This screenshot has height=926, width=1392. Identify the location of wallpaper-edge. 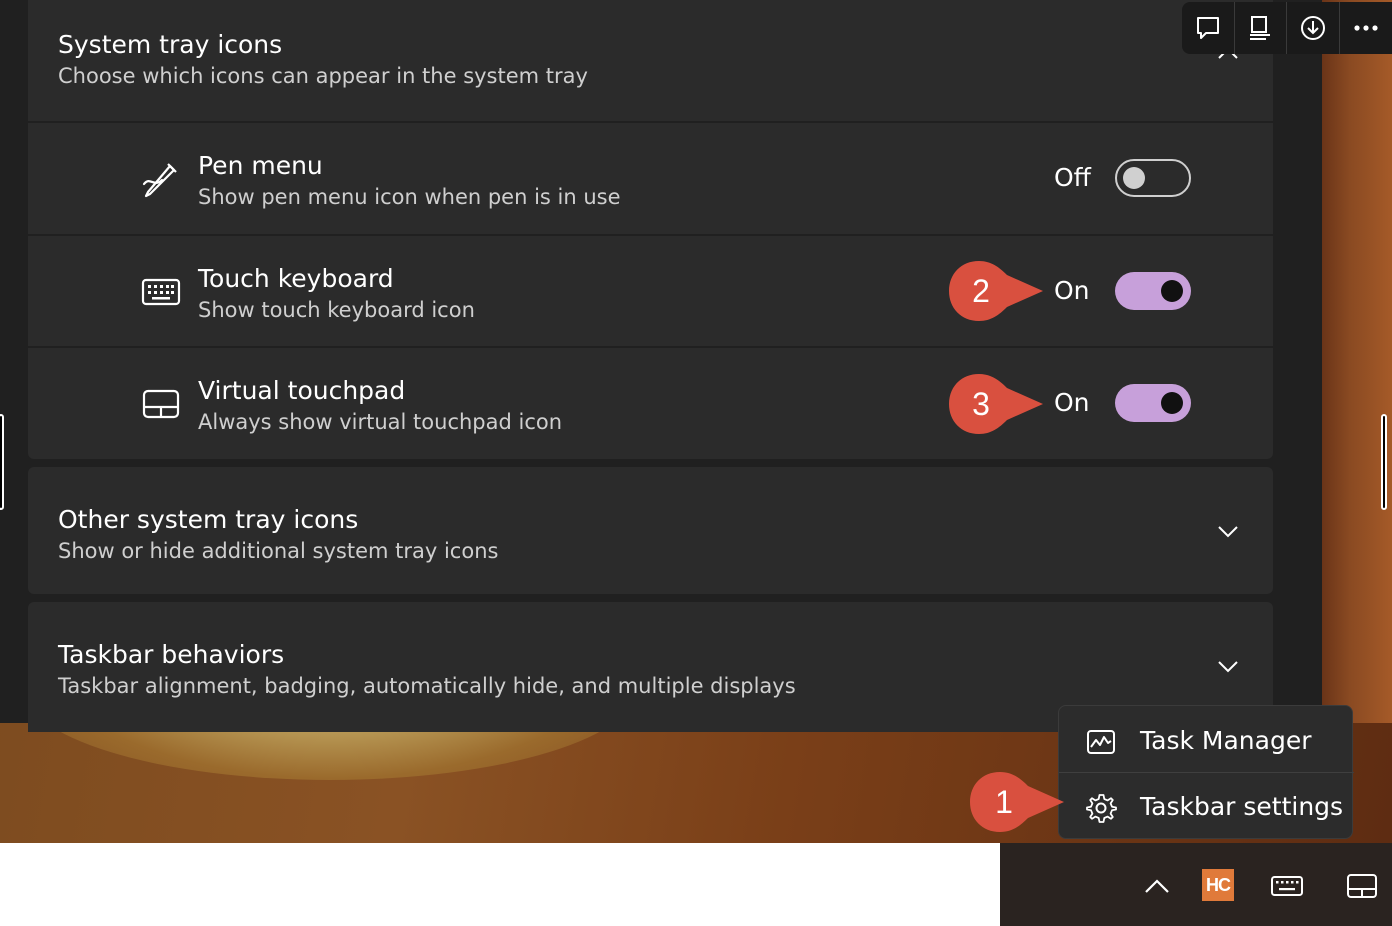
(1357, 361).